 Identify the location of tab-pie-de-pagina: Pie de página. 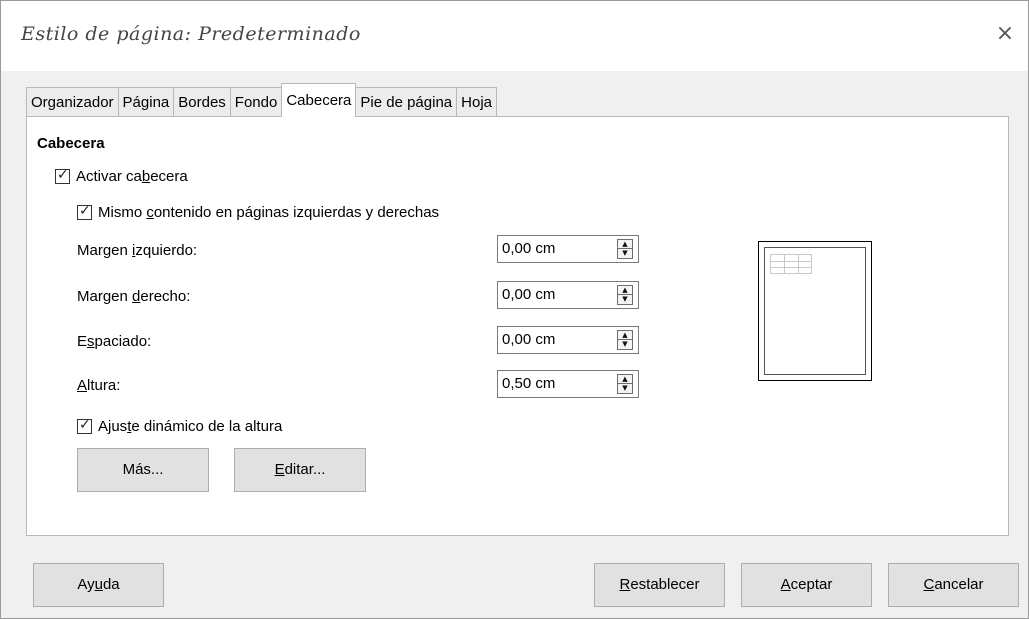
(406, 102).